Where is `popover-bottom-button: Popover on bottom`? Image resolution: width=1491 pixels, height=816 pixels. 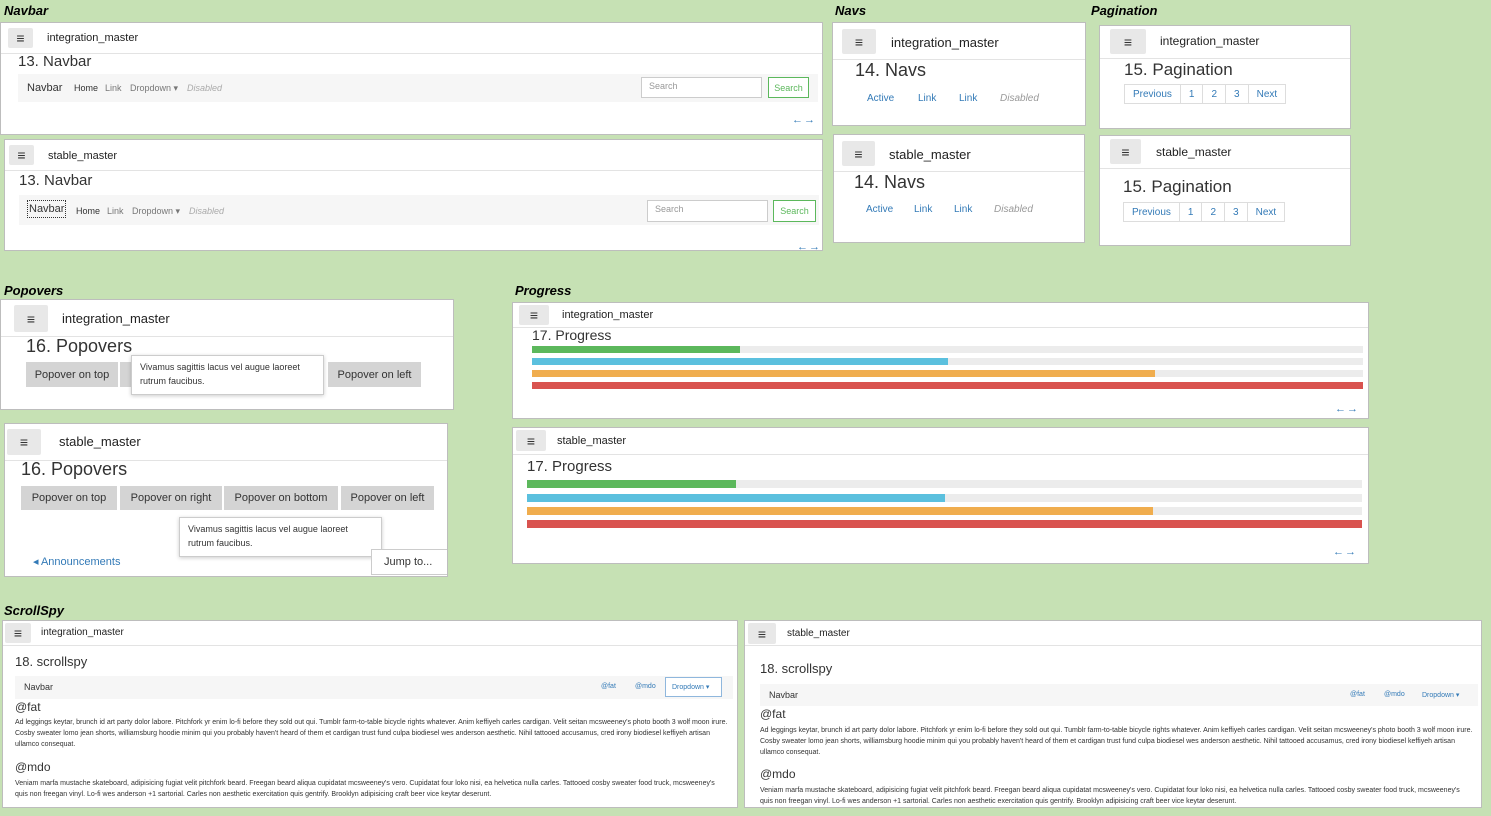
popover-bottom-button: Popover on bottom is located at coordinates (281, 498).